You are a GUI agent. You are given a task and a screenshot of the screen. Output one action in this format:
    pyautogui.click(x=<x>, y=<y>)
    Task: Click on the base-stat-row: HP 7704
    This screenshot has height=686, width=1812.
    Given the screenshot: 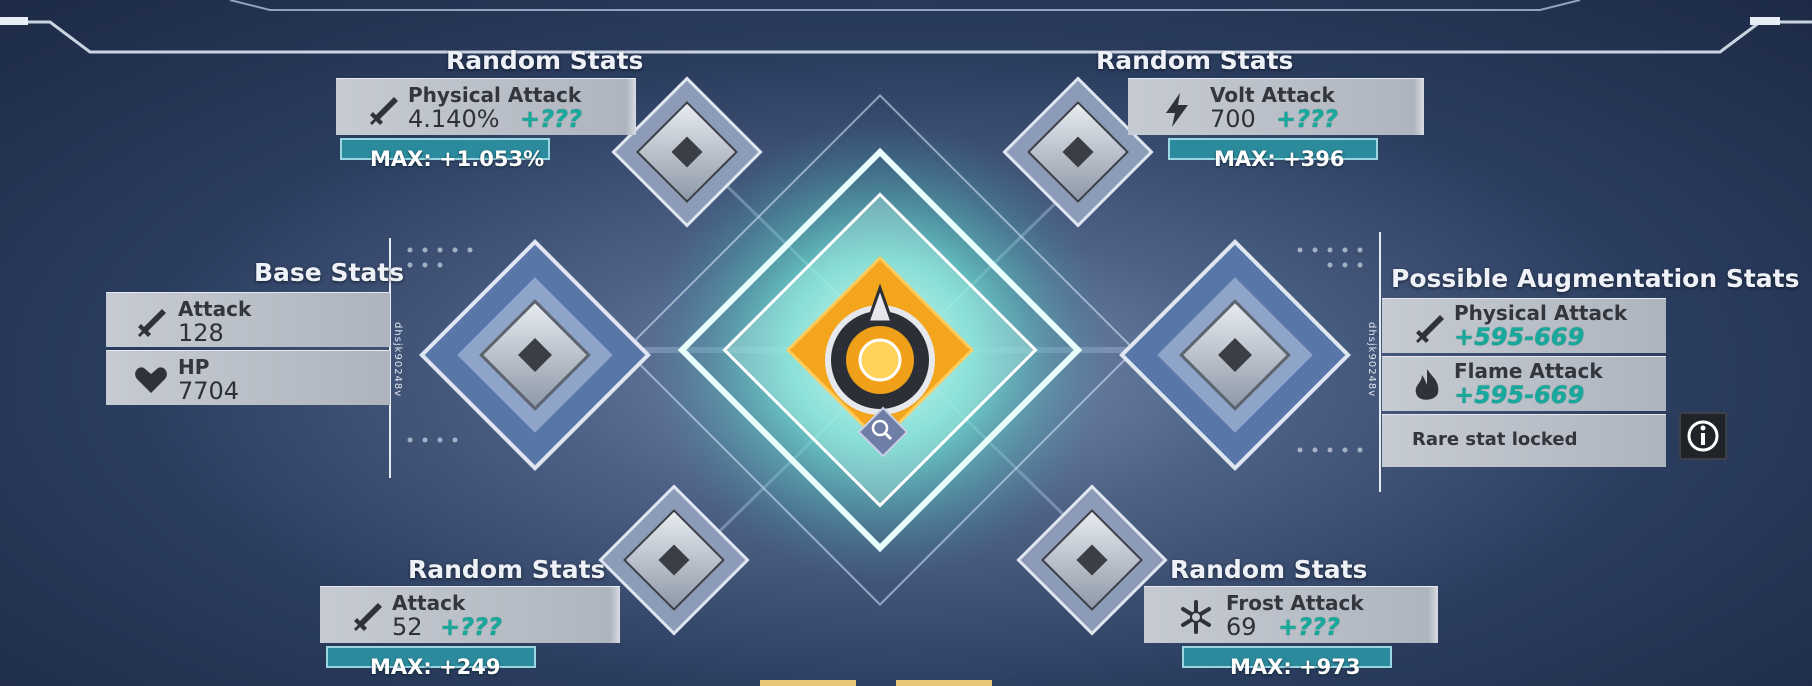 What is the action you would take?
    pyautogui.click(x=248, y=377)
    